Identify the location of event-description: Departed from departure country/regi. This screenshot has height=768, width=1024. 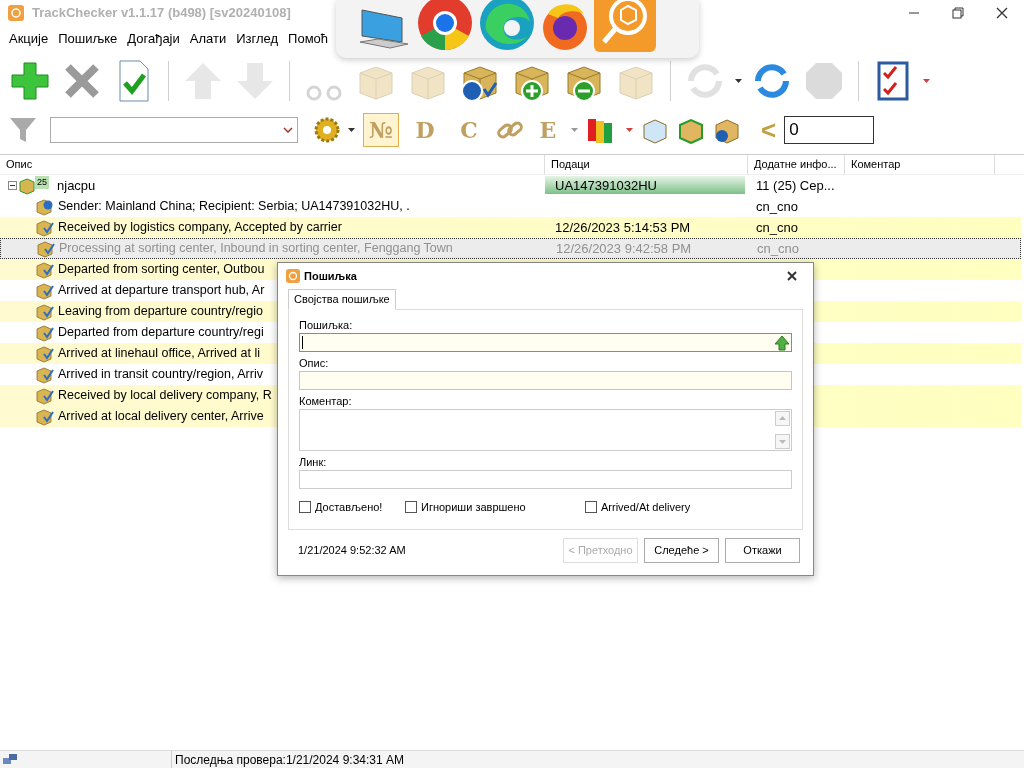
(161, 333).